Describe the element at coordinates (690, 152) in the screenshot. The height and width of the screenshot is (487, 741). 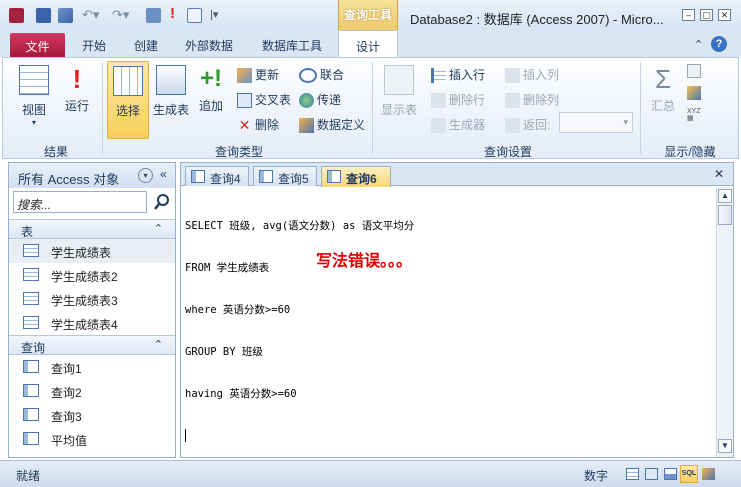
I see `group-label-show-hide: 显示/隐藏` at that location.